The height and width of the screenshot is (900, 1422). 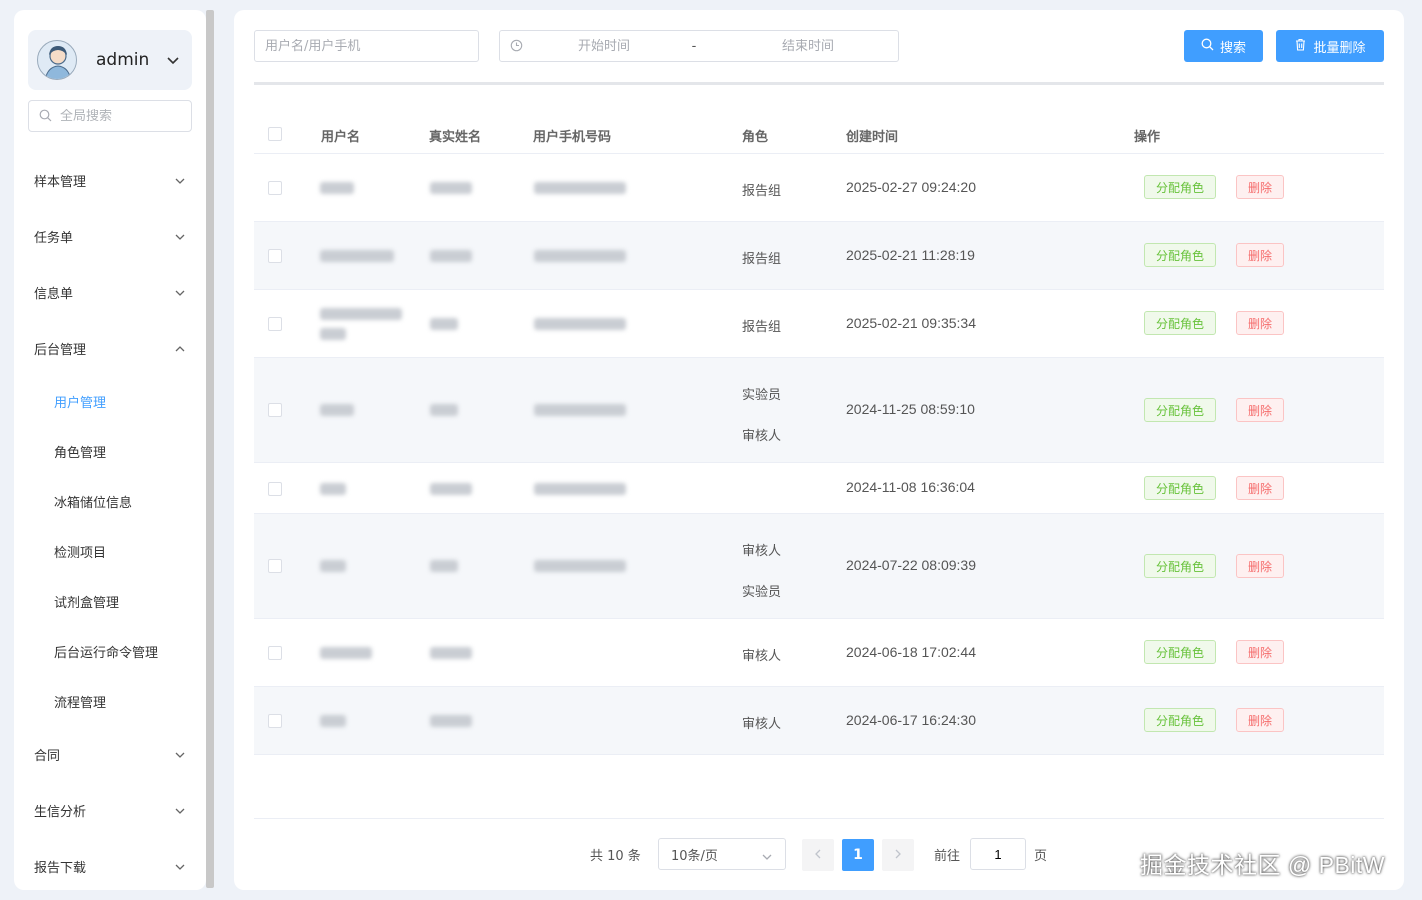 I want to click on submenu-user-management: 用户管理, so click(x=110, y=401).